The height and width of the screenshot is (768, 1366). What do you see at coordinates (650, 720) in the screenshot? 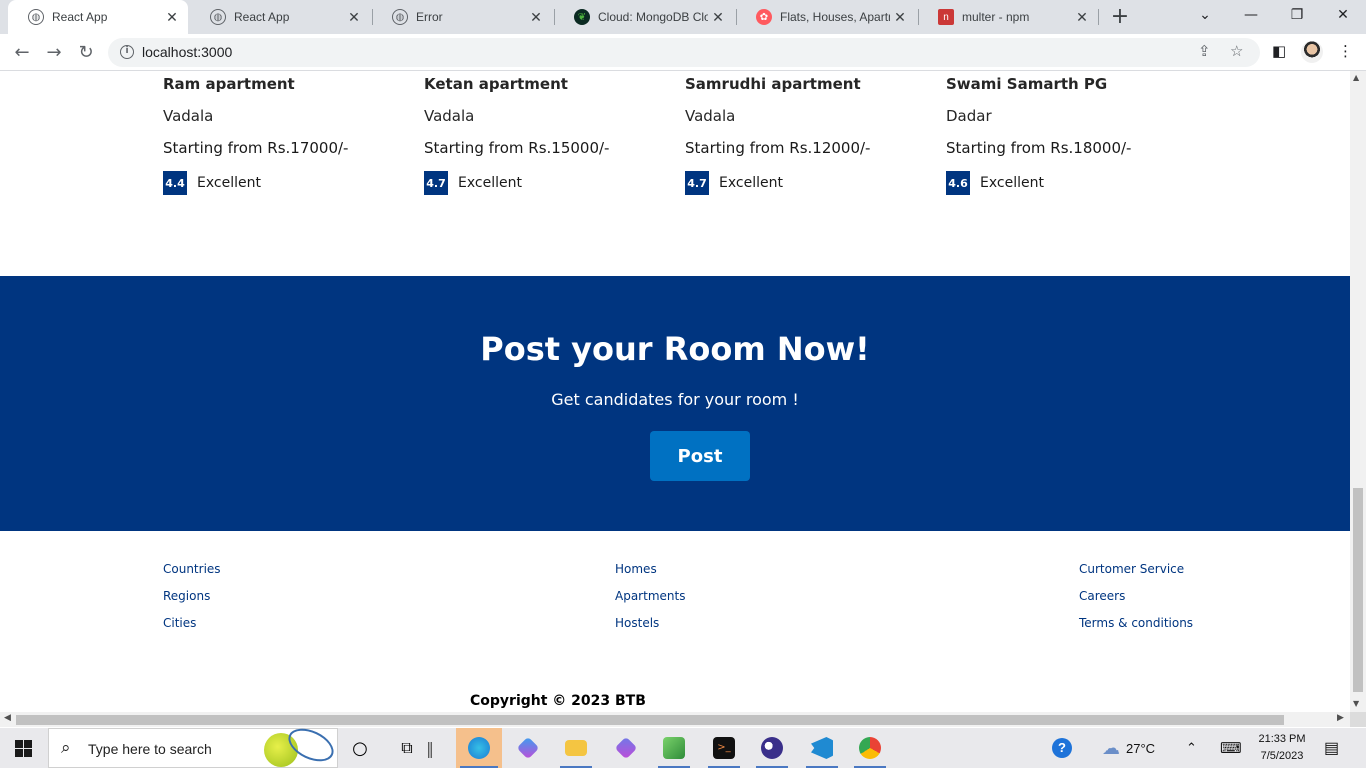
I see `horizontal-scroll-thumb` at bounding box center [650, 720].